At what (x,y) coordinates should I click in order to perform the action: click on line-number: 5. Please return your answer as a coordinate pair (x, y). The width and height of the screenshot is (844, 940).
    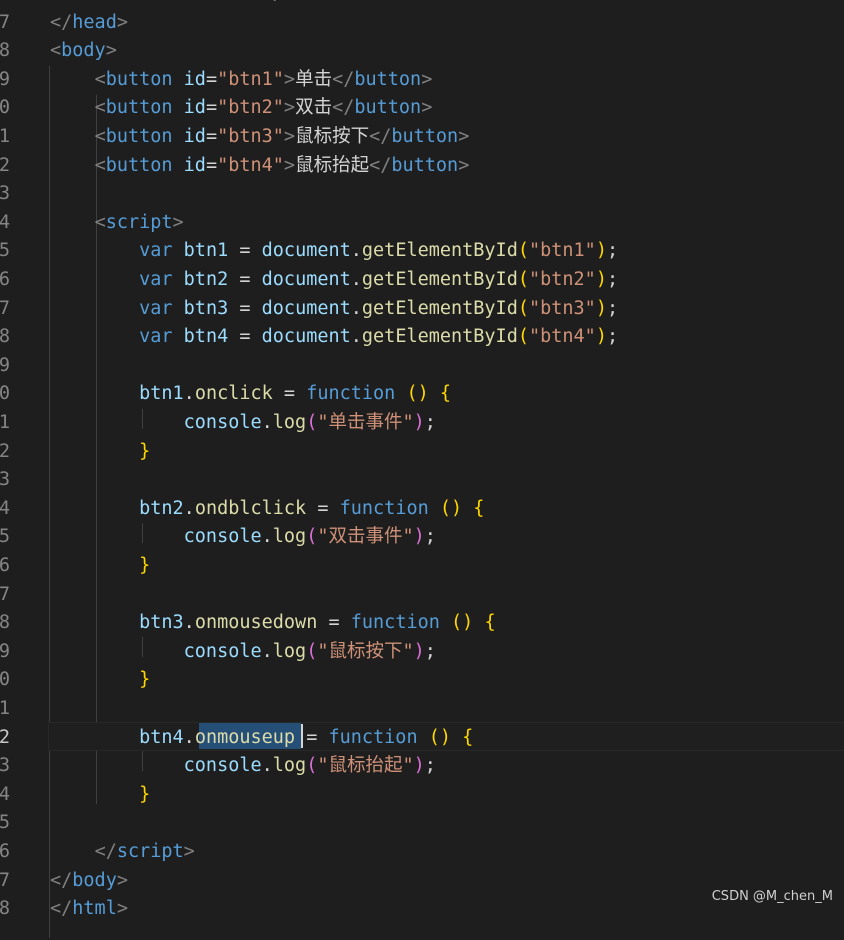
    Looking at the image, I should click on (5, 537).